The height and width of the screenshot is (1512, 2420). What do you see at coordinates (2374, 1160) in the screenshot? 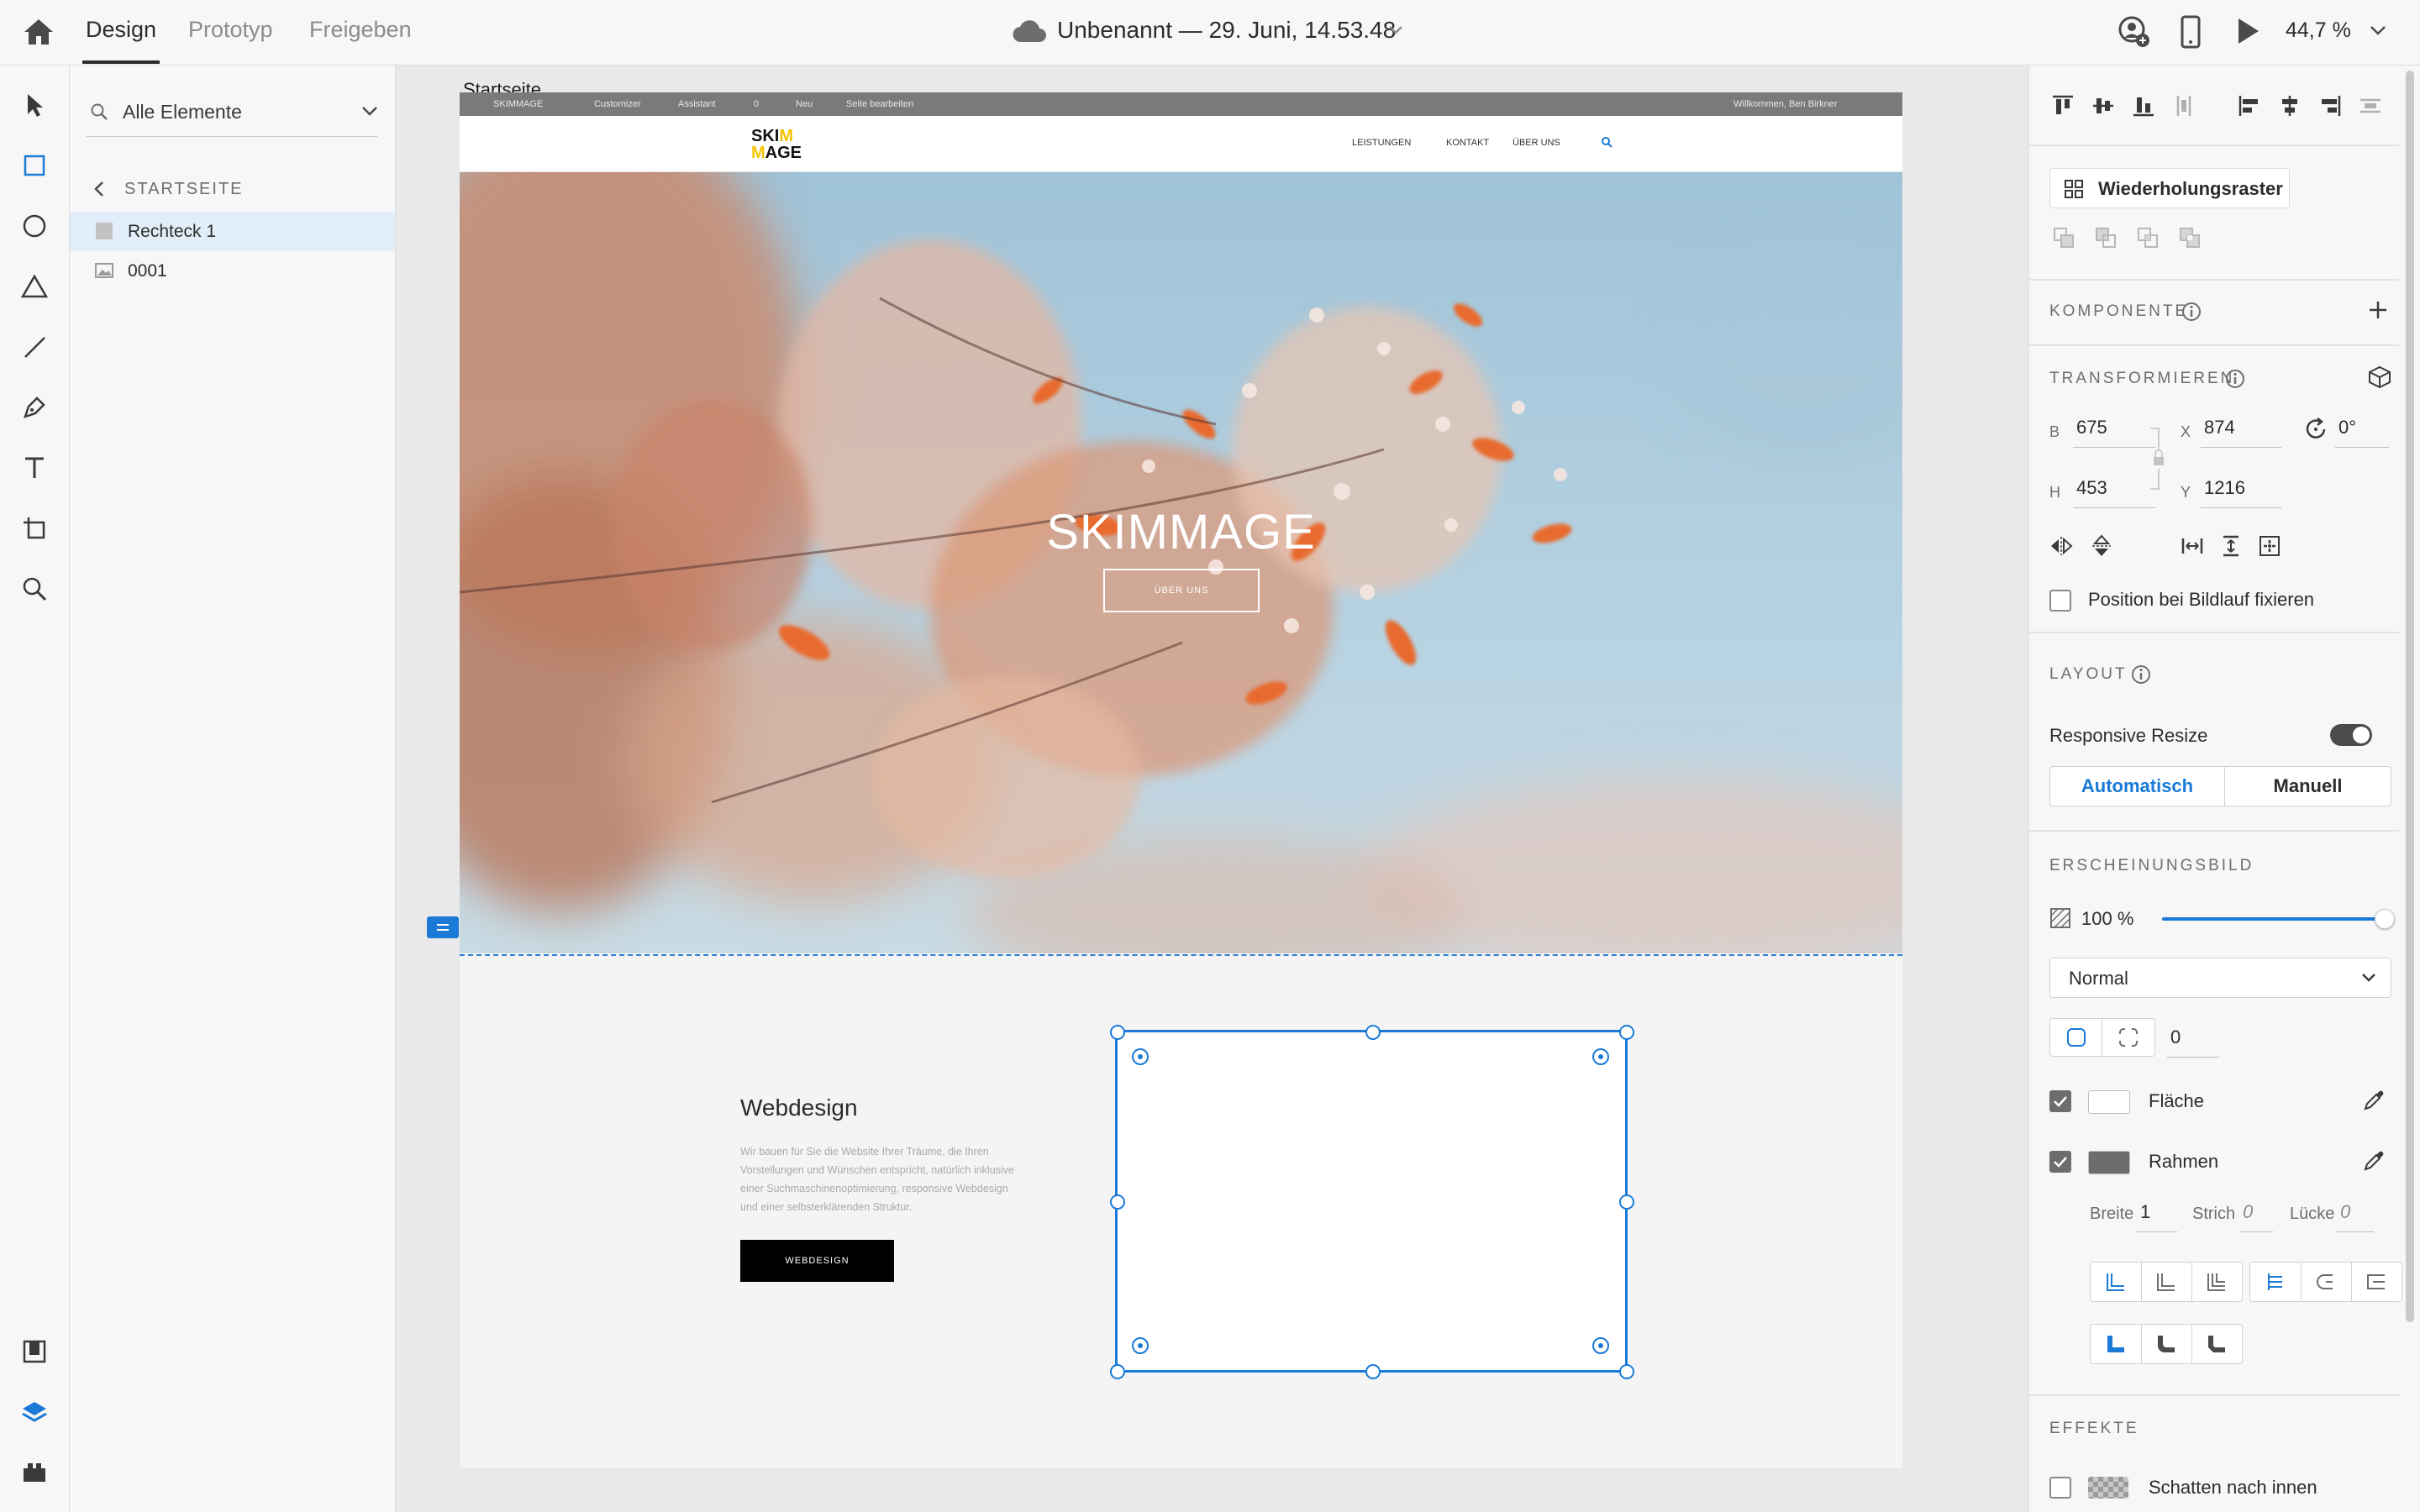
I see `border-eyedropper-icon` at bounding box center [2374, 1160].